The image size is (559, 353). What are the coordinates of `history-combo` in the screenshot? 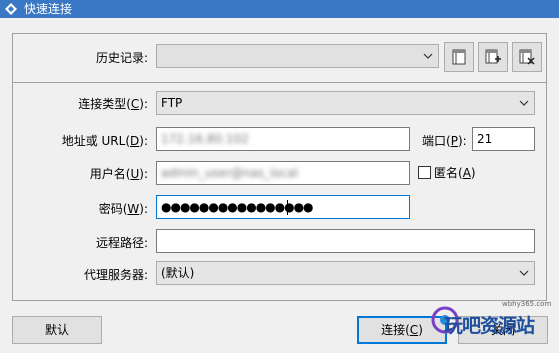 It's located at (297, 56).